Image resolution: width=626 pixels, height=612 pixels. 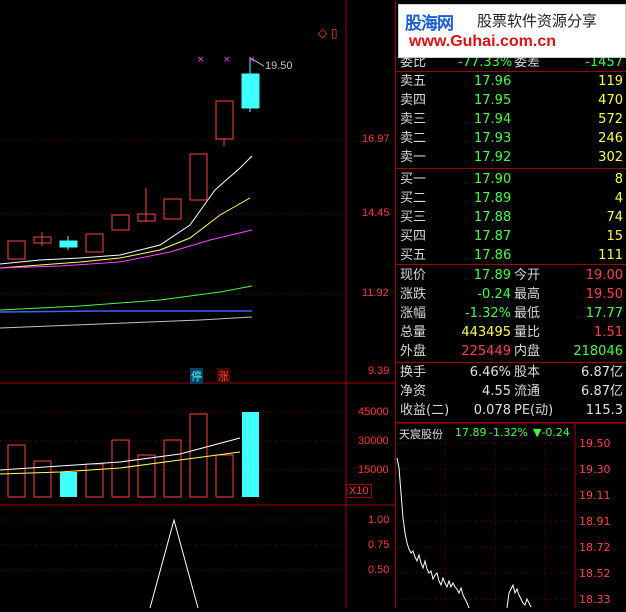 I want to click on buy-level-label: 买二, so click(x=413, y=198).